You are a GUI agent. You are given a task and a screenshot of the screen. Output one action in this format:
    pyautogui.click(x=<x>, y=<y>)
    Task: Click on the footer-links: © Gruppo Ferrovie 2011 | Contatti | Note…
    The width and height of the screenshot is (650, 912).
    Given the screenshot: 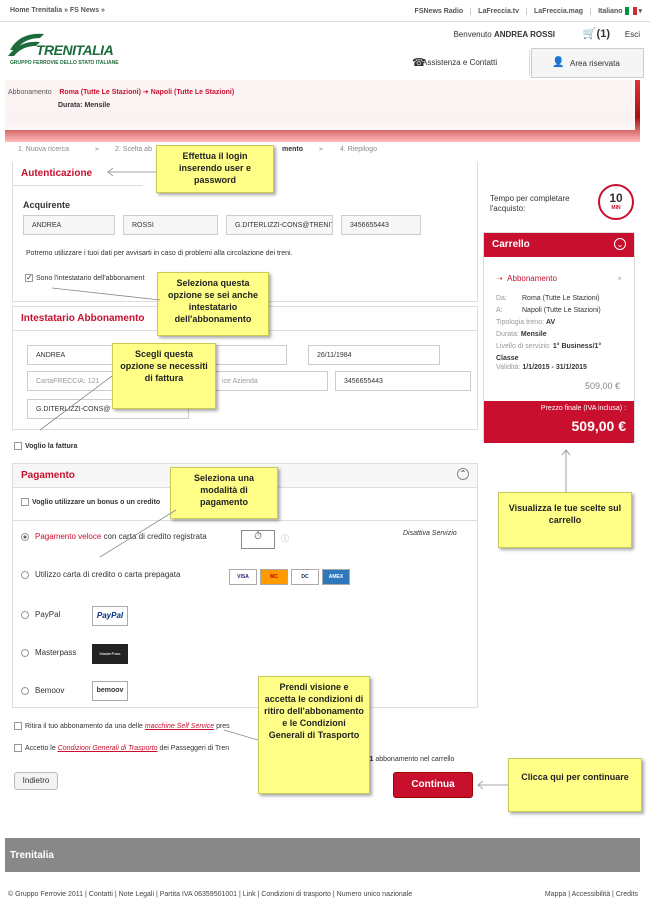 What is the action you would take?
    pyautogui.click(x=210, y=894)
    